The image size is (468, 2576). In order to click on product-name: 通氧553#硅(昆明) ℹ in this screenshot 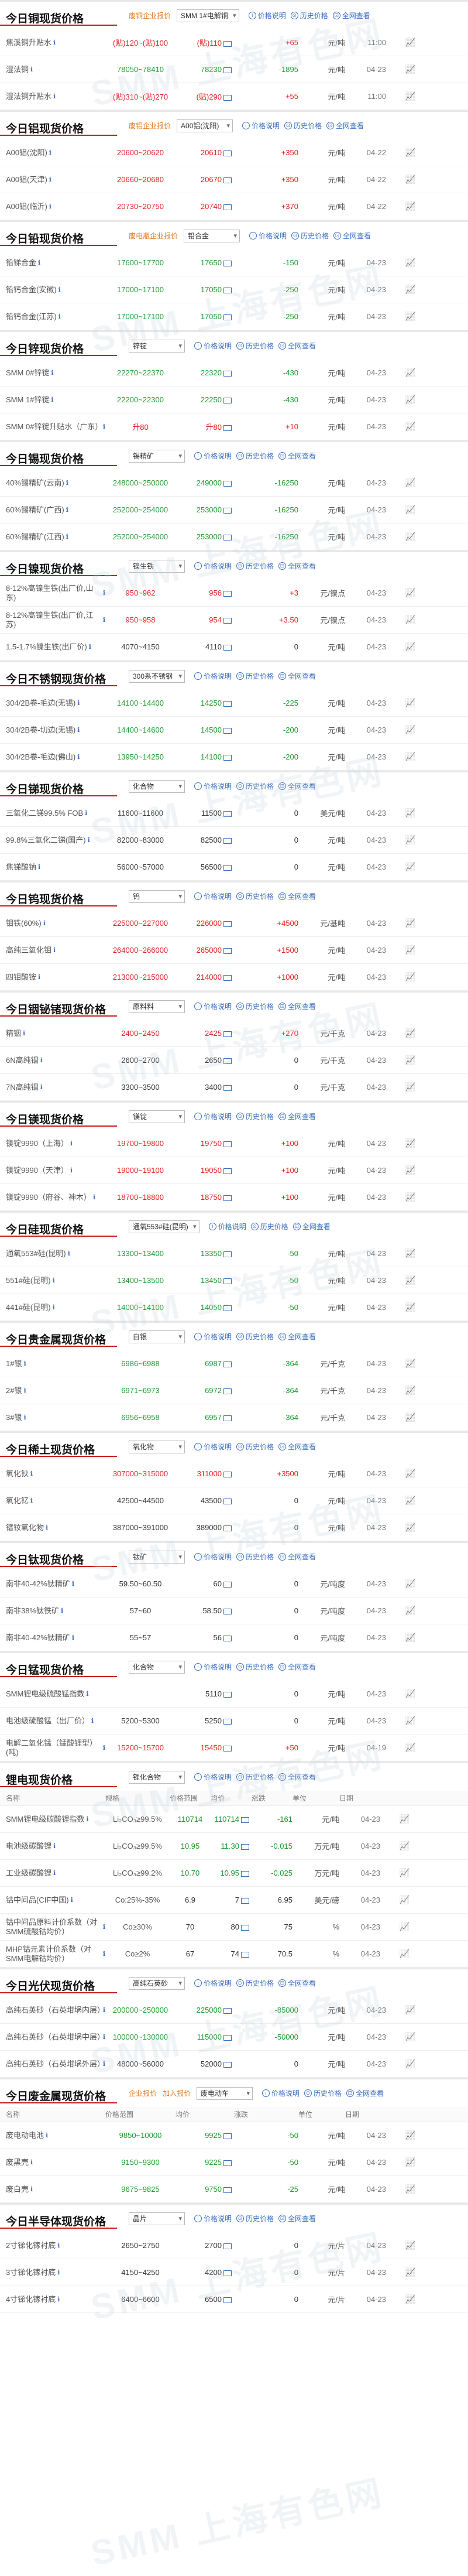, I will do `click(55, 1253)`.